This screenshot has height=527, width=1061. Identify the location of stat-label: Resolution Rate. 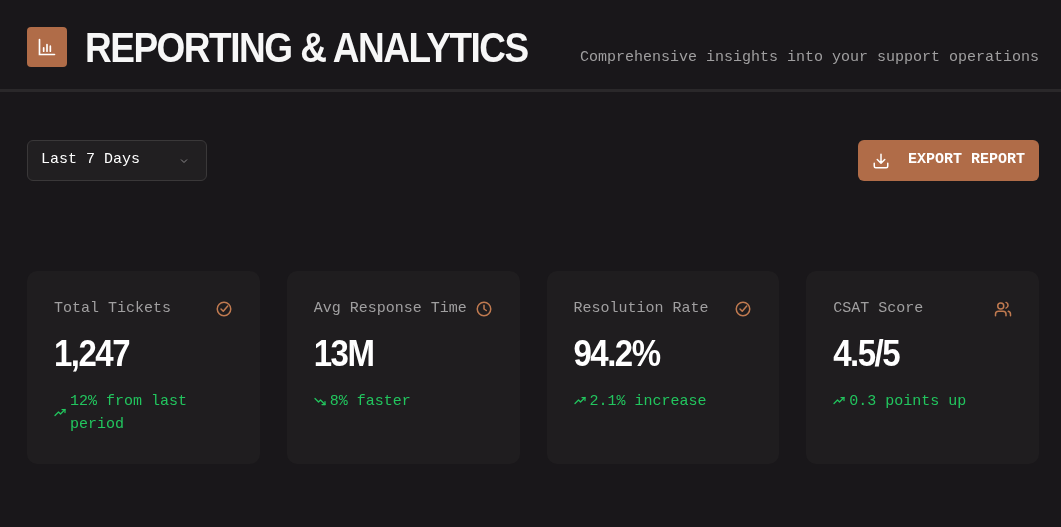
(641, 309).